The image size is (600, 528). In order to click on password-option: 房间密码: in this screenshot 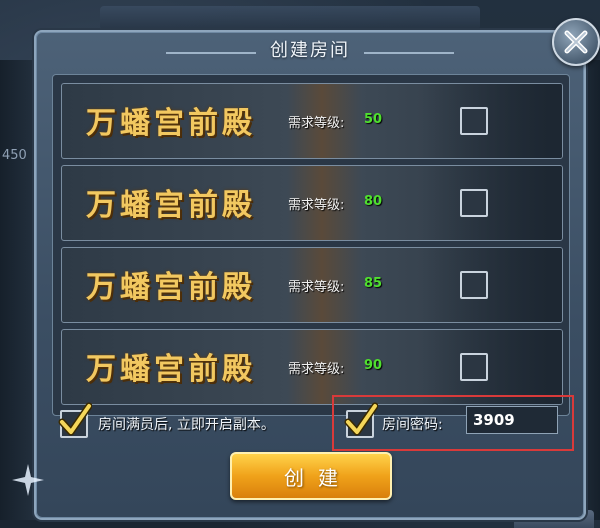, I will do `click(393, 420)`.